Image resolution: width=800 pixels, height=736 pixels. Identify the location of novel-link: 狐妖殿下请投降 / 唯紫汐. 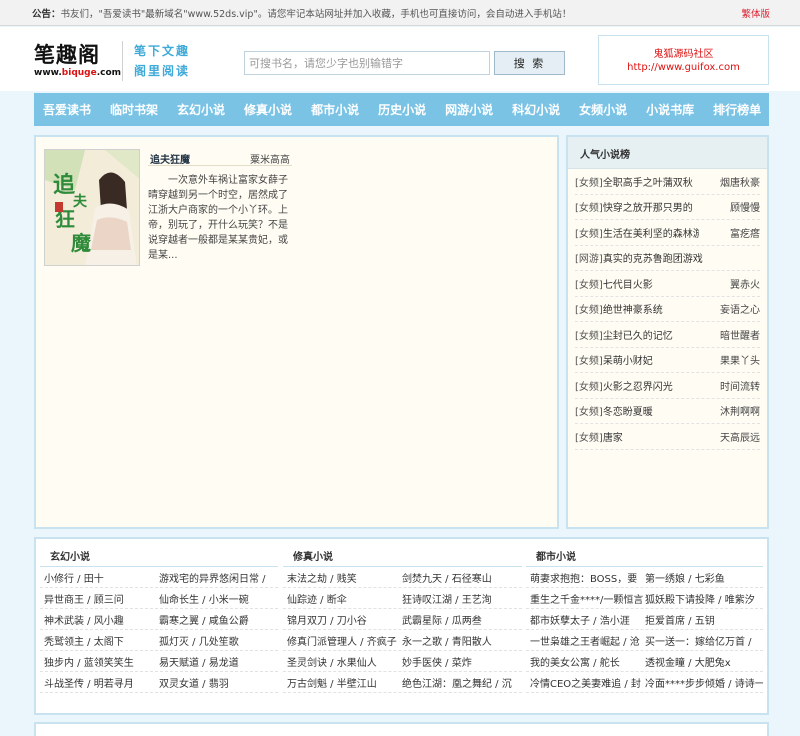
(704, 598).